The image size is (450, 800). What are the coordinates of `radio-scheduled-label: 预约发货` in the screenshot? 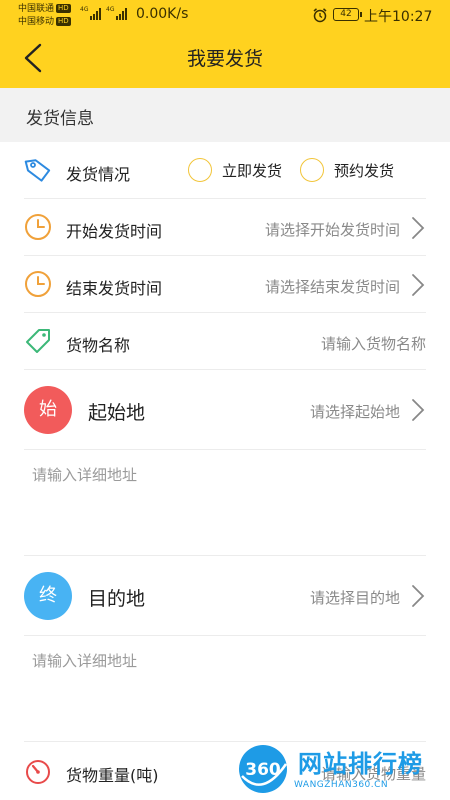 It's located at (364, 170).